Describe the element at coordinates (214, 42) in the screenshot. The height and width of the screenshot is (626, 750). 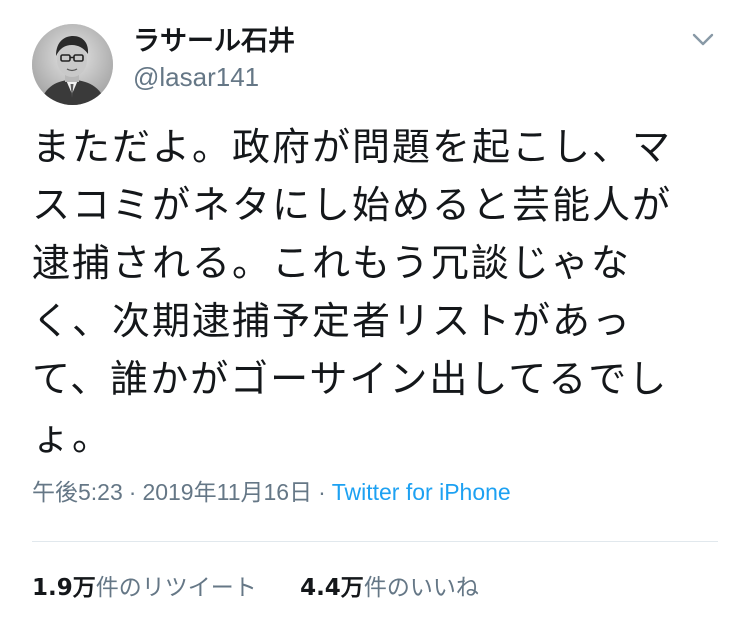
I see `author-display-name: ラサール石井` at that location.